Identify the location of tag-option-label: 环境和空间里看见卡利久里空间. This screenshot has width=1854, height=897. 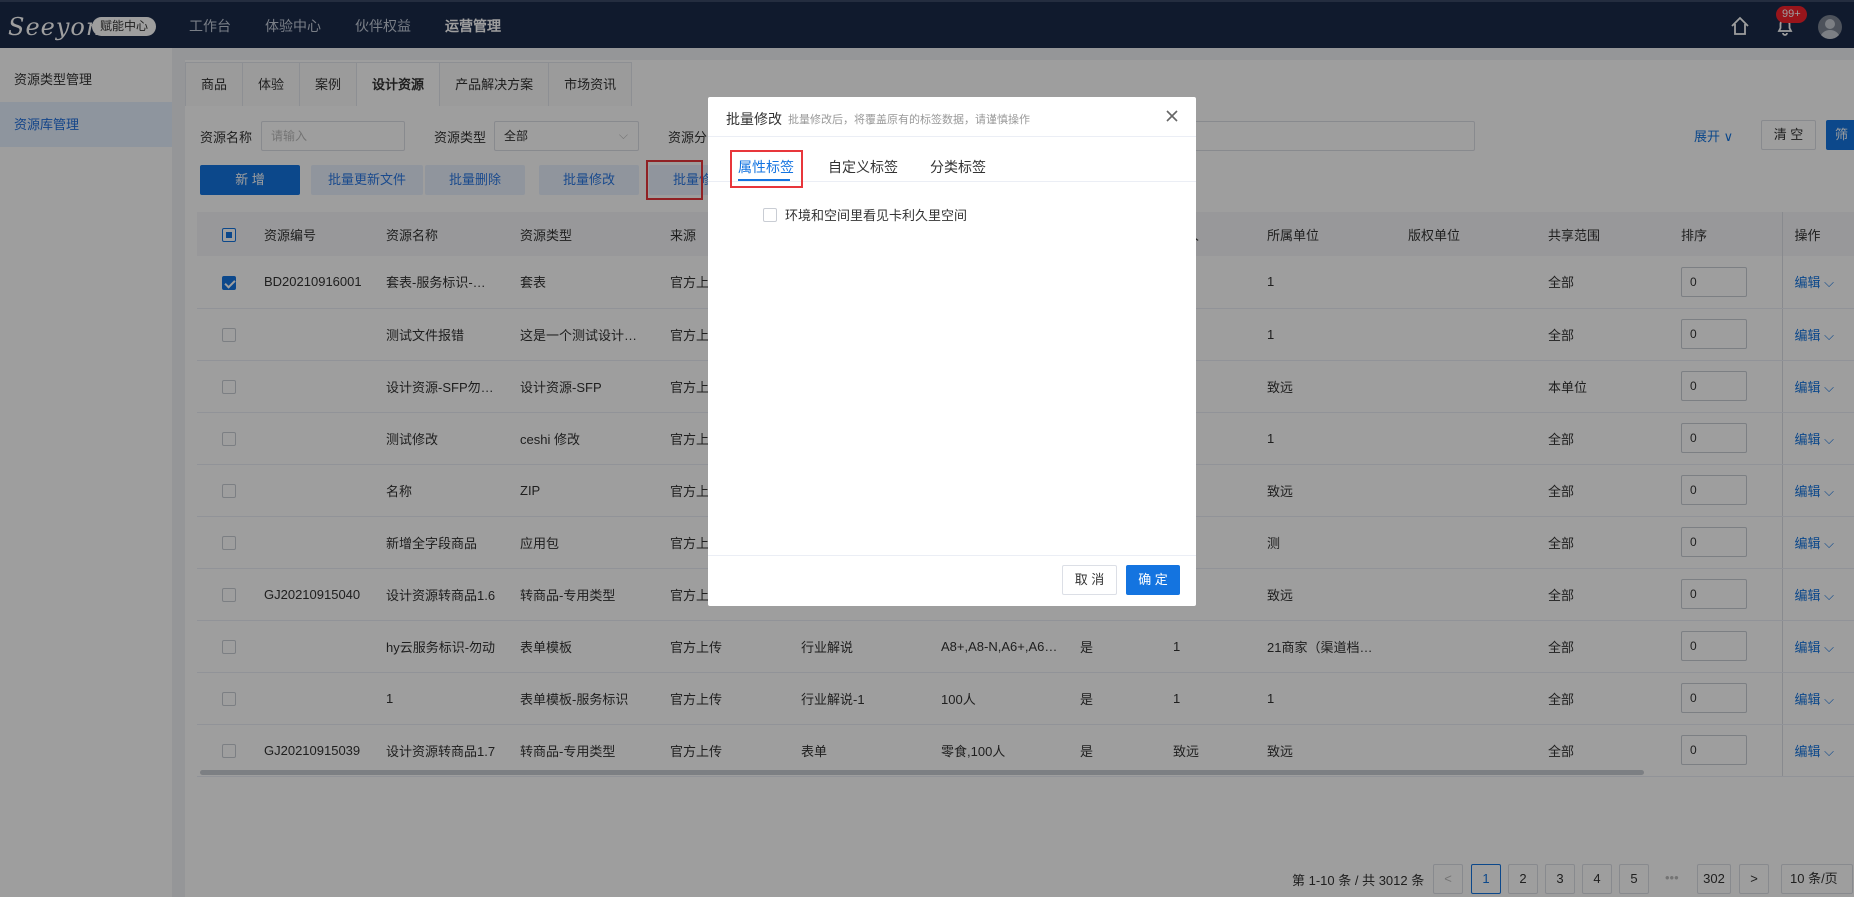
(876, 215).